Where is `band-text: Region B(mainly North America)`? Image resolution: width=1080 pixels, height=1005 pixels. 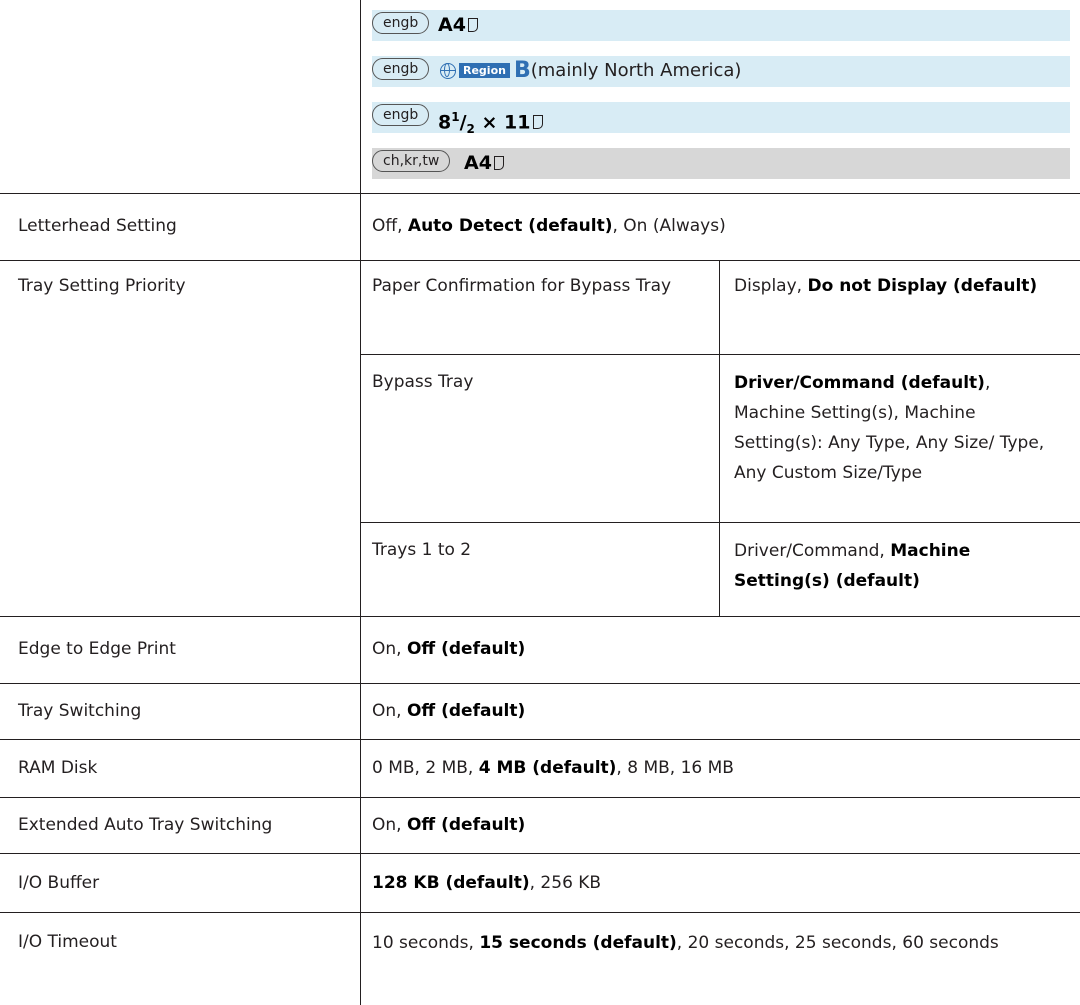
band-text: Region B(mainly North America) is located at coordinates (590, 71).